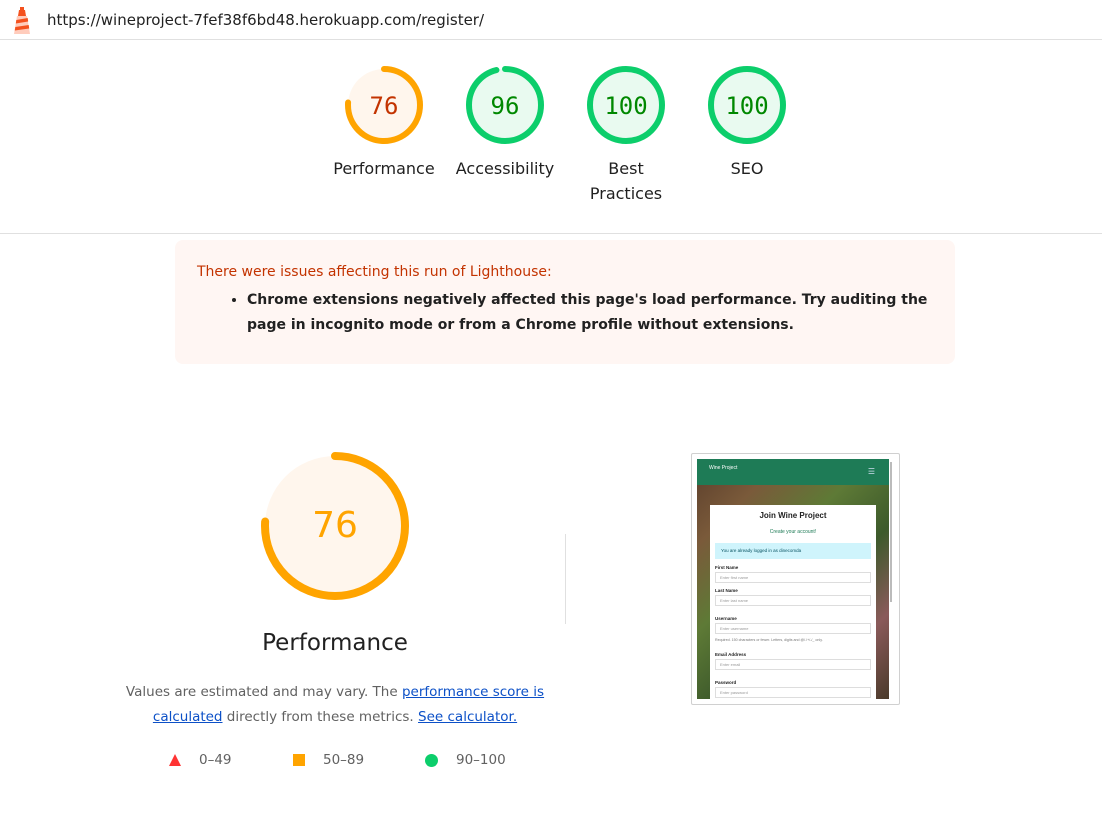 This screenshot has height=822, width=1102. What do you see at coordinates (723, 468) in the screenshot?
I see `thumb-brand: Wine Project` at bounding box center [723, 468].